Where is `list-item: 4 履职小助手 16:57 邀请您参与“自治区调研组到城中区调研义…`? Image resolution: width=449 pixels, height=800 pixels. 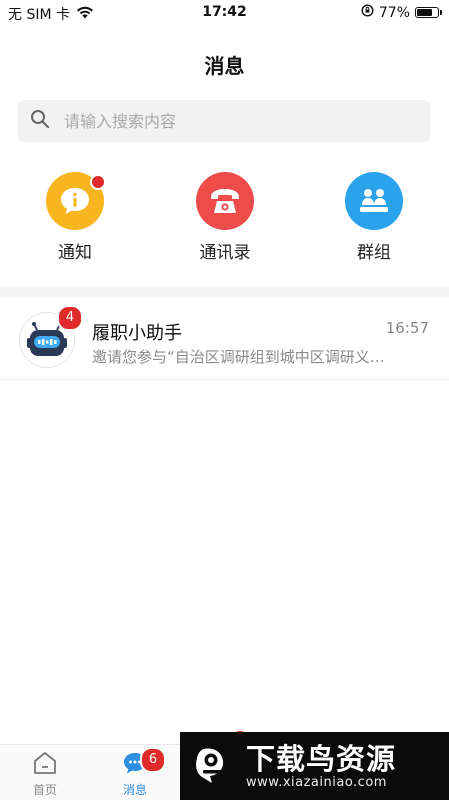 list-item: 4 履职小助手 16:57 邀请您参与“自治区调研组到城中区调研义… is located at coordinates (224, 339).